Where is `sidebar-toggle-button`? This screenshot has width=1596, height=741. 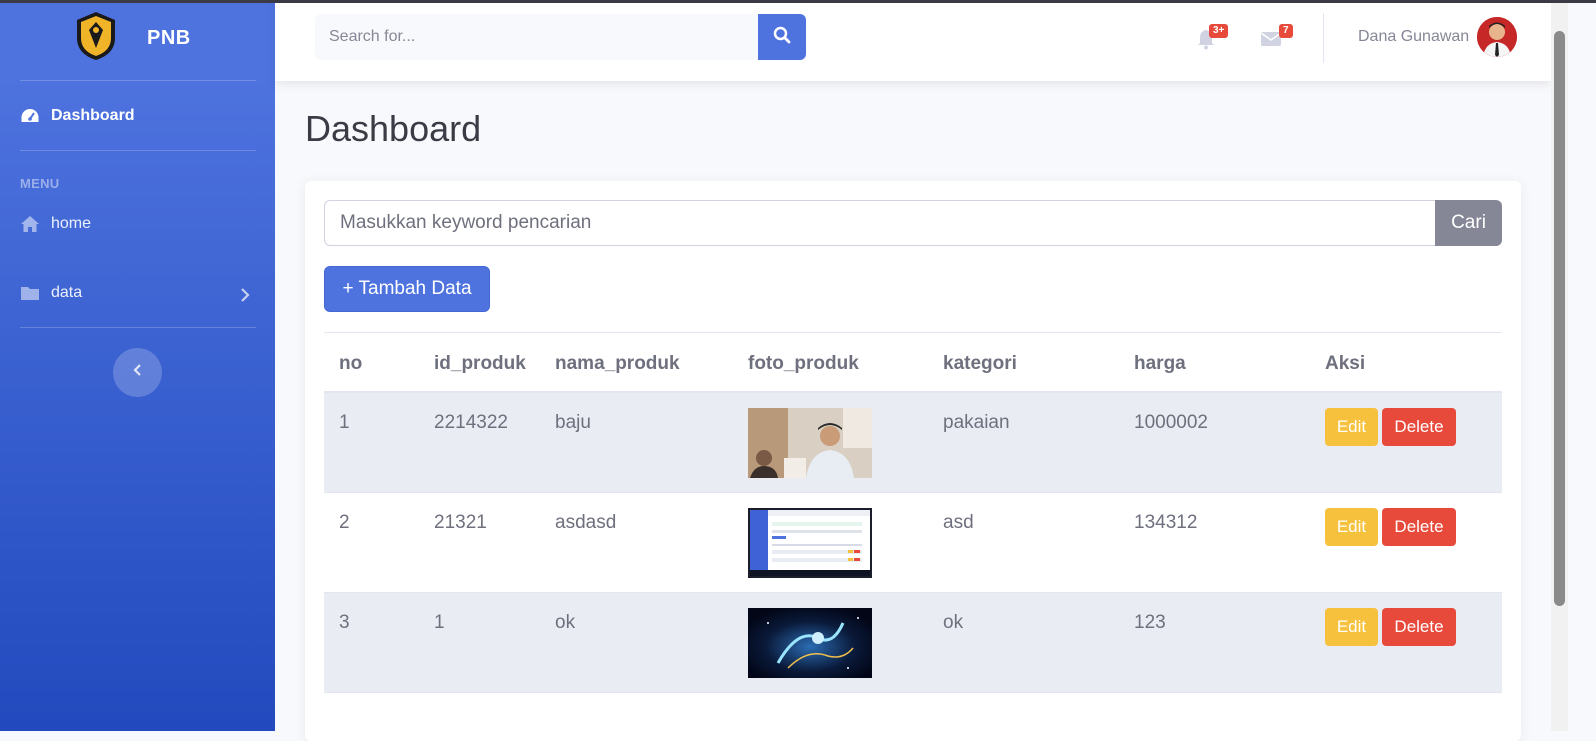 sidebar-toggle-button is located at coordinates (137, 372).